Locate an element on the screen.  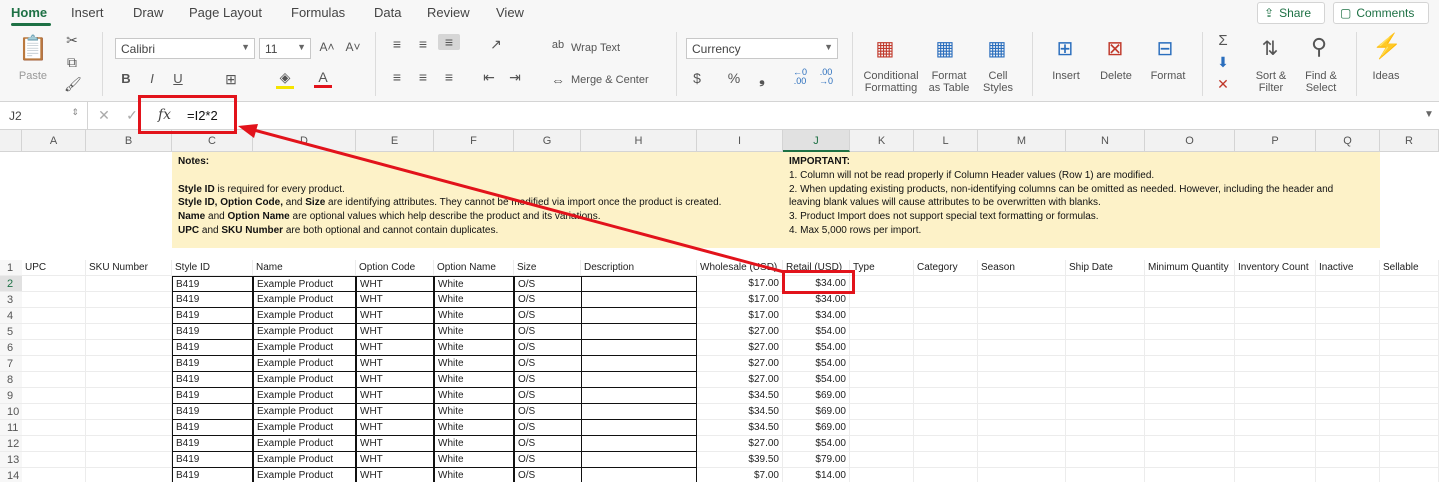
accounting-format-icon: $ is located at coordinates (697, 78).